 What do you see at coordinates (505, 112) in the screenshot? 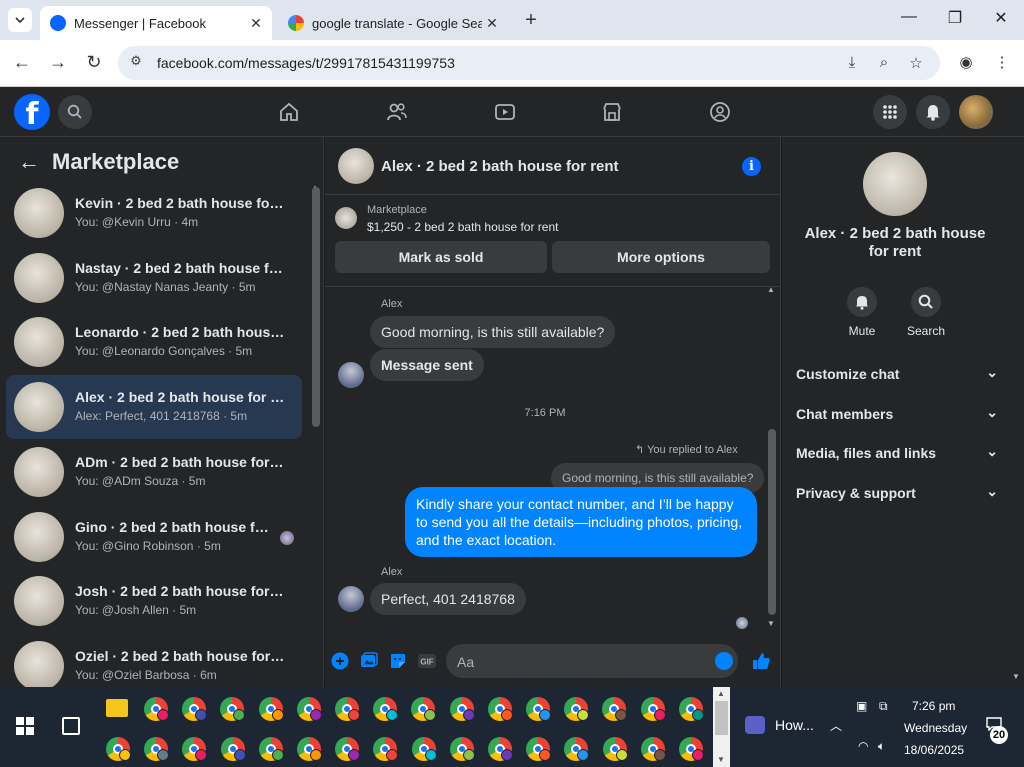
I see `video-nav-button` at bounding box center [505, 112].